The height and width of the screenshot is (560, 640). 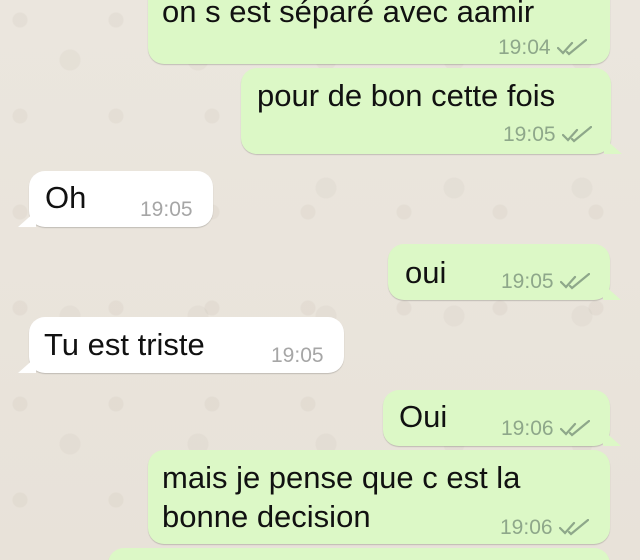 I want to click on message-text: on s est séparé avec aamir, so click(x=348, y=14).